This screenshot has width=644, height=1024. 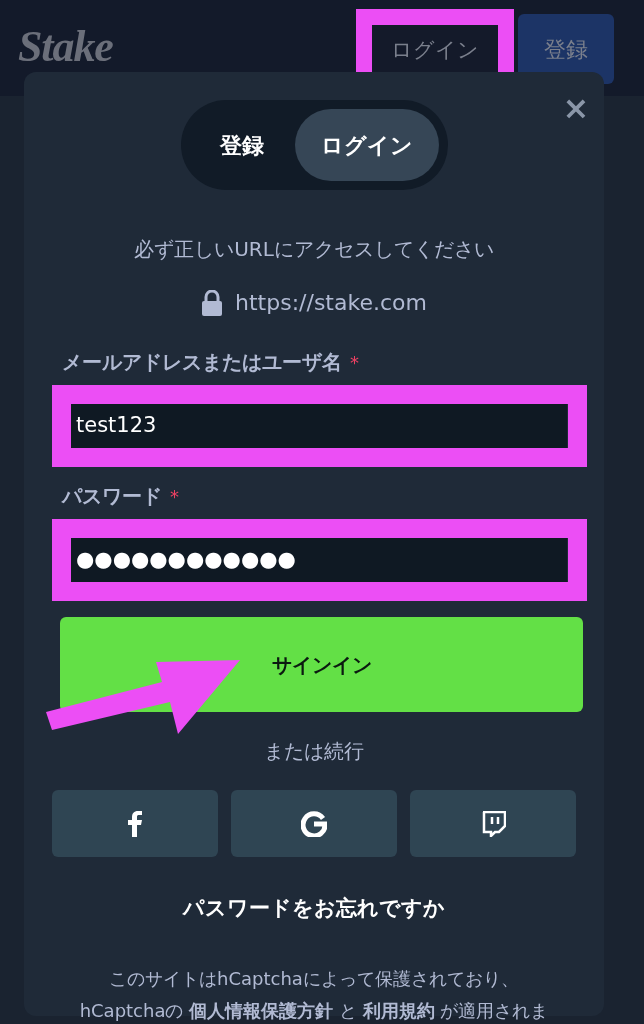 I want to click on url-text: https://stake.com, so click(x=331, y=303).